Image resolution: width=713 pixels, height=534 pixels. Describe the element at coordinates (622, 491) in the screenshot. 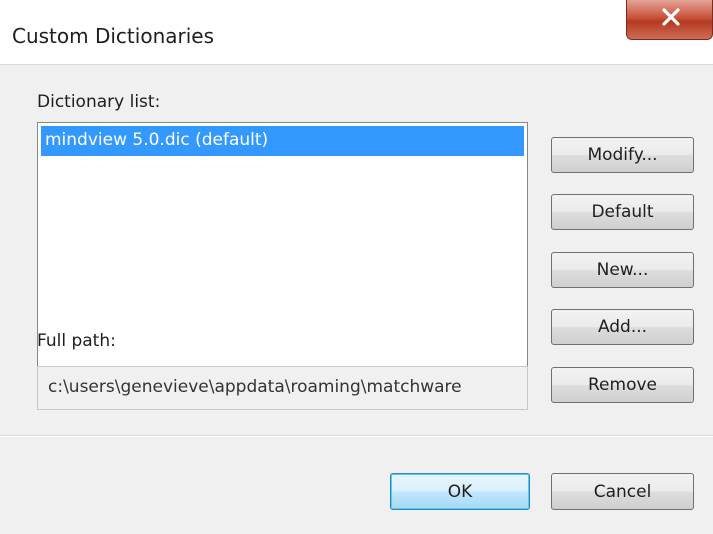

I see `cancel-button: Cancel` at that location.